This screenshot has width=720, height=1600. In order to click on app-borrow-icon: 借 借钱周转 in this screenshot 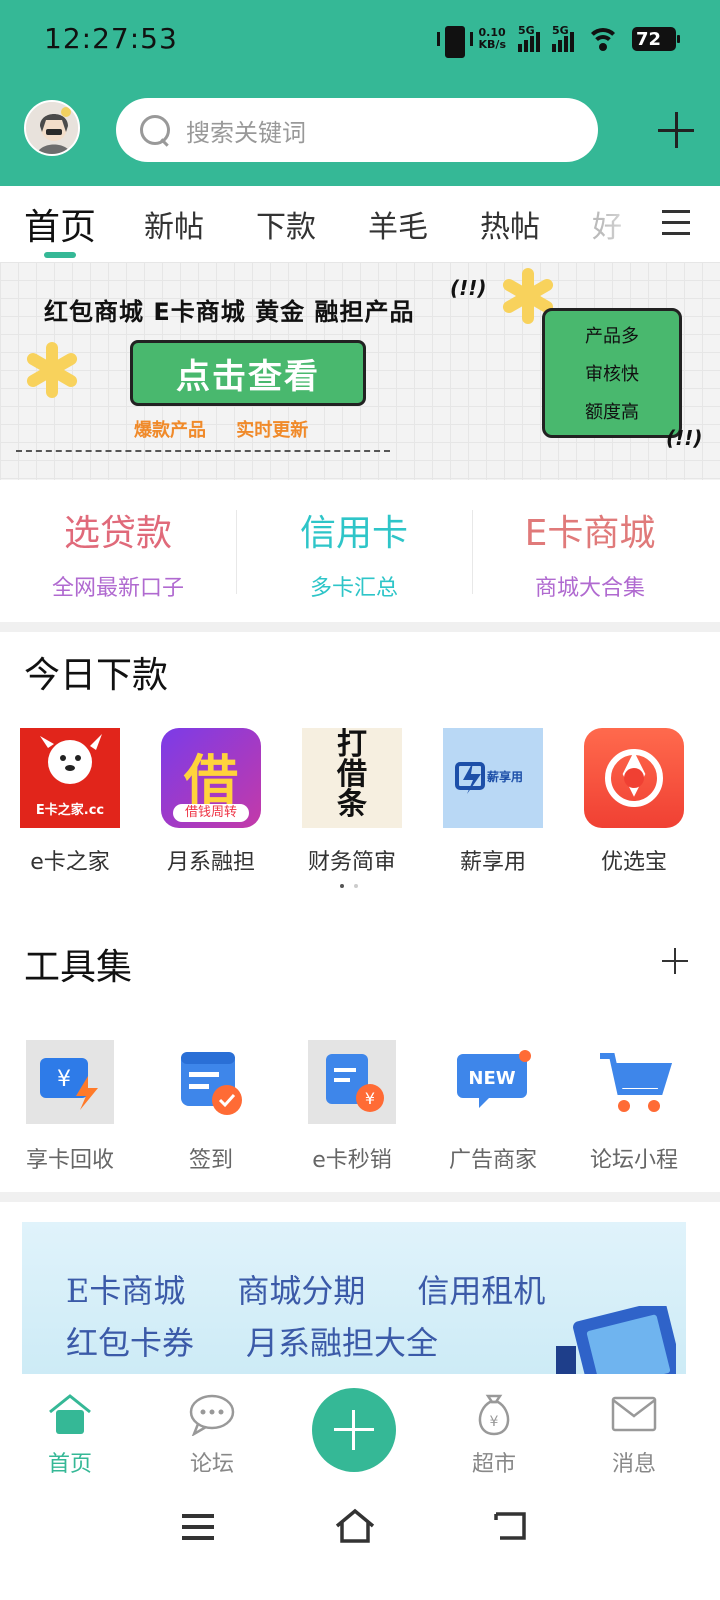, I will do `click(211, 778)`.